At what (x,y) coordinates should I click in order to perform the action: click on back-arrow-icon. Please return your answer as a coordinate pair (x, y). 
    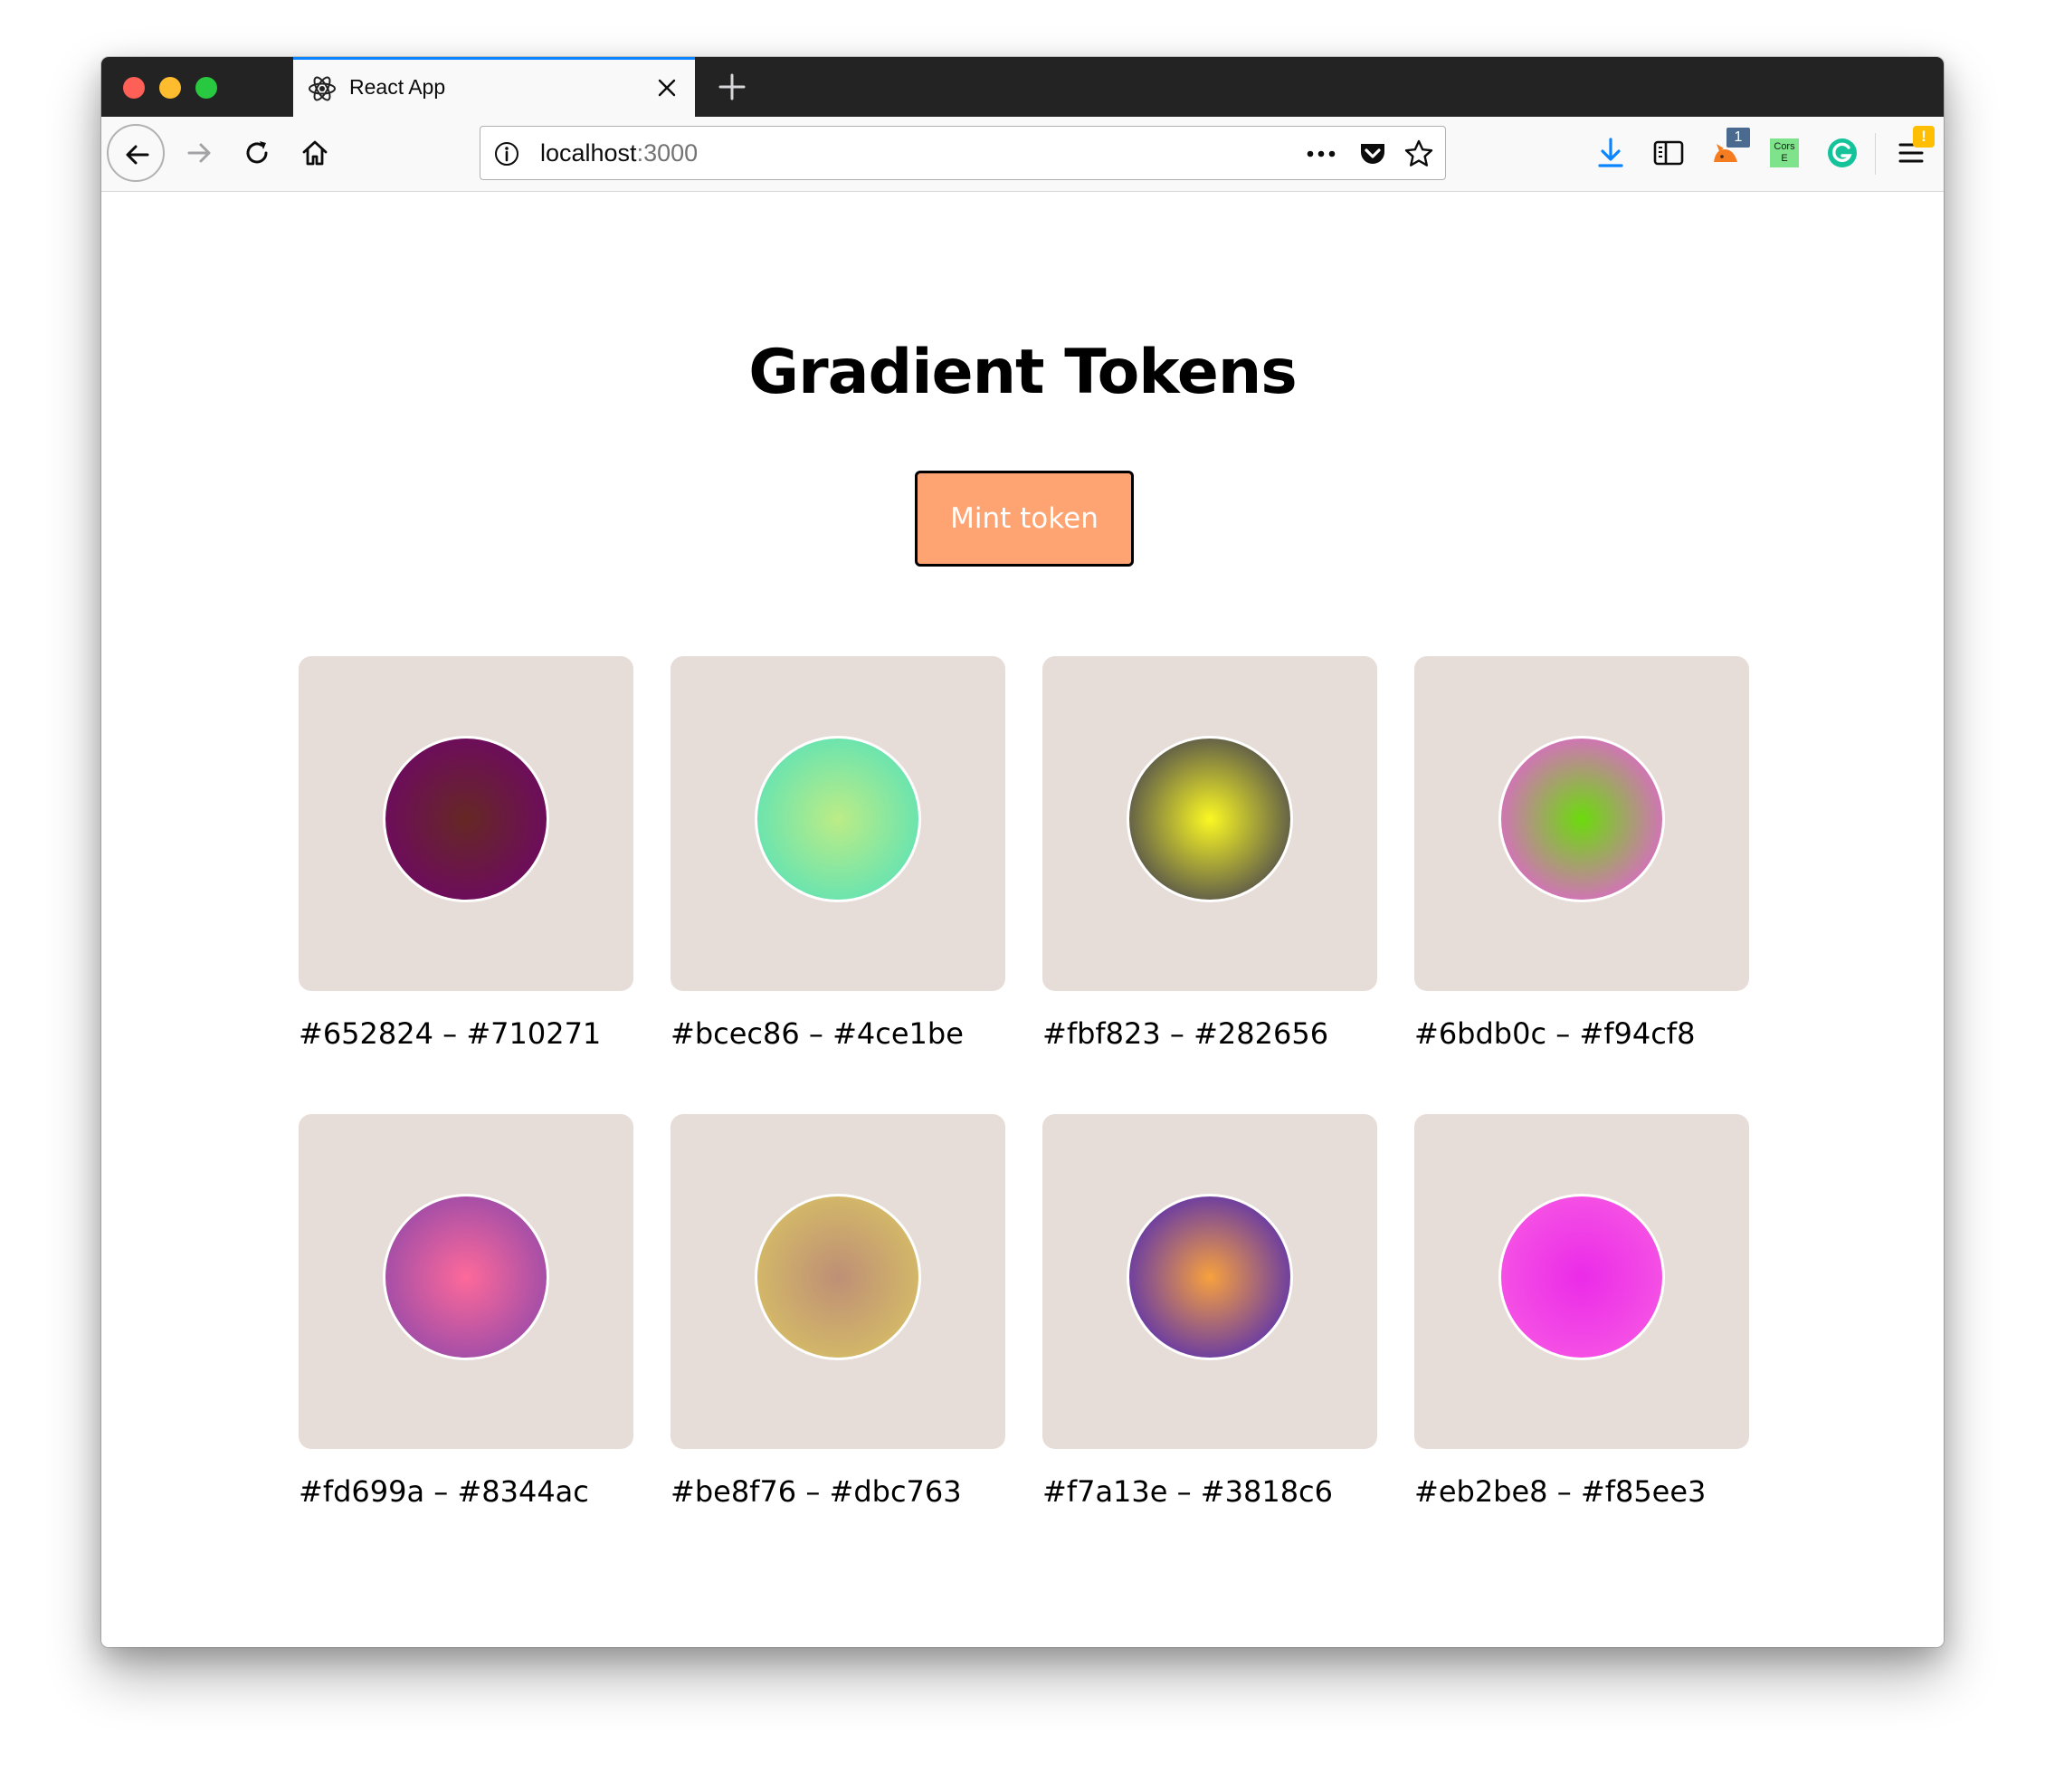
    Looking at the image, I should click on (137, 155).